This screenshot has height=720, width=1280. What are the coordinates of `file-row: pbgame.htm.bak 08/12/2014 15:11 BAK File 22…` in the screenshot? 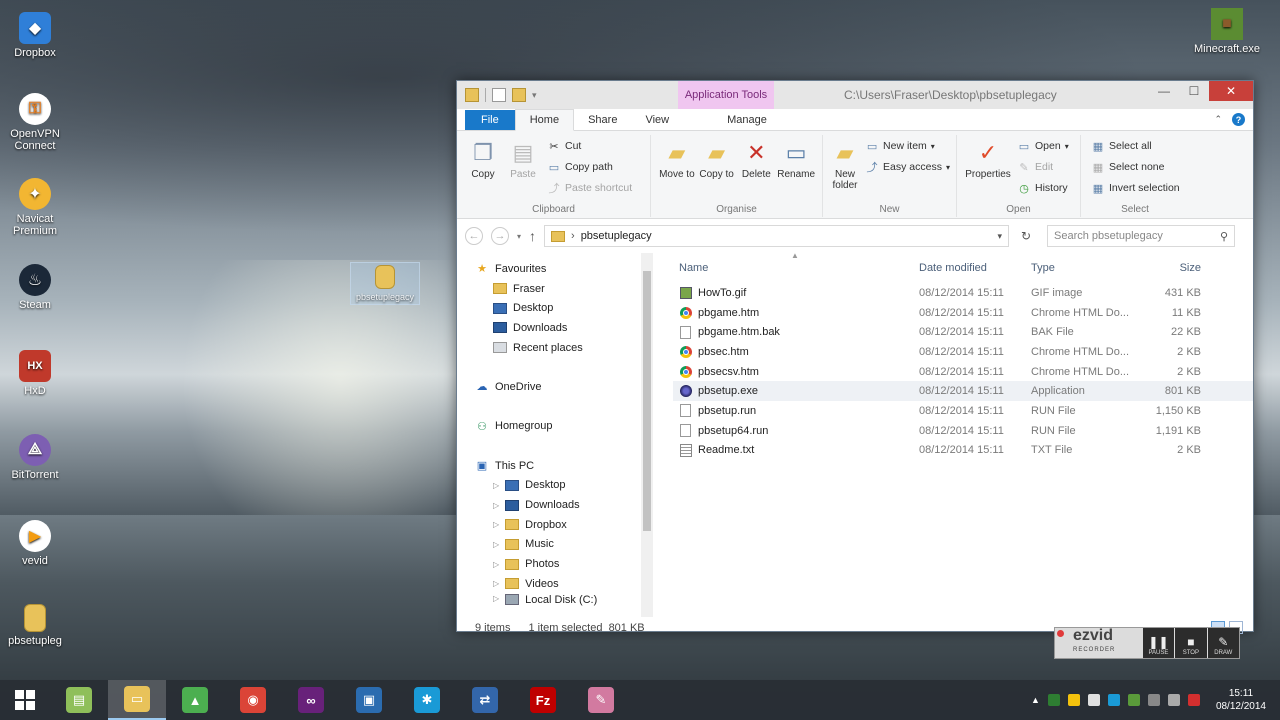 It's located at (963, 332).